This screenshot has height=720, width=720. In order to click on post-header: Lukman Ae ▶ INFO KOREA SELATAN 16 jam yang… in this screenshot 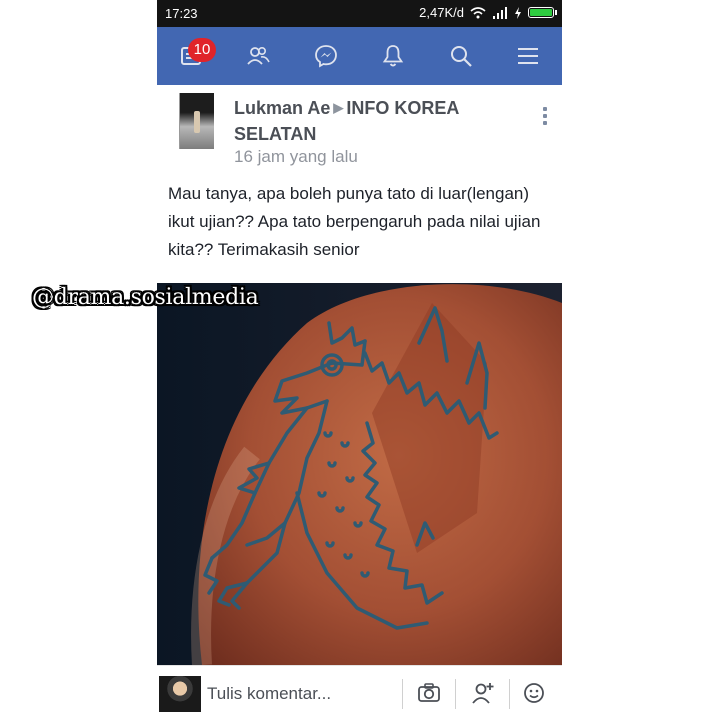, I will do `click(359, 130)`.